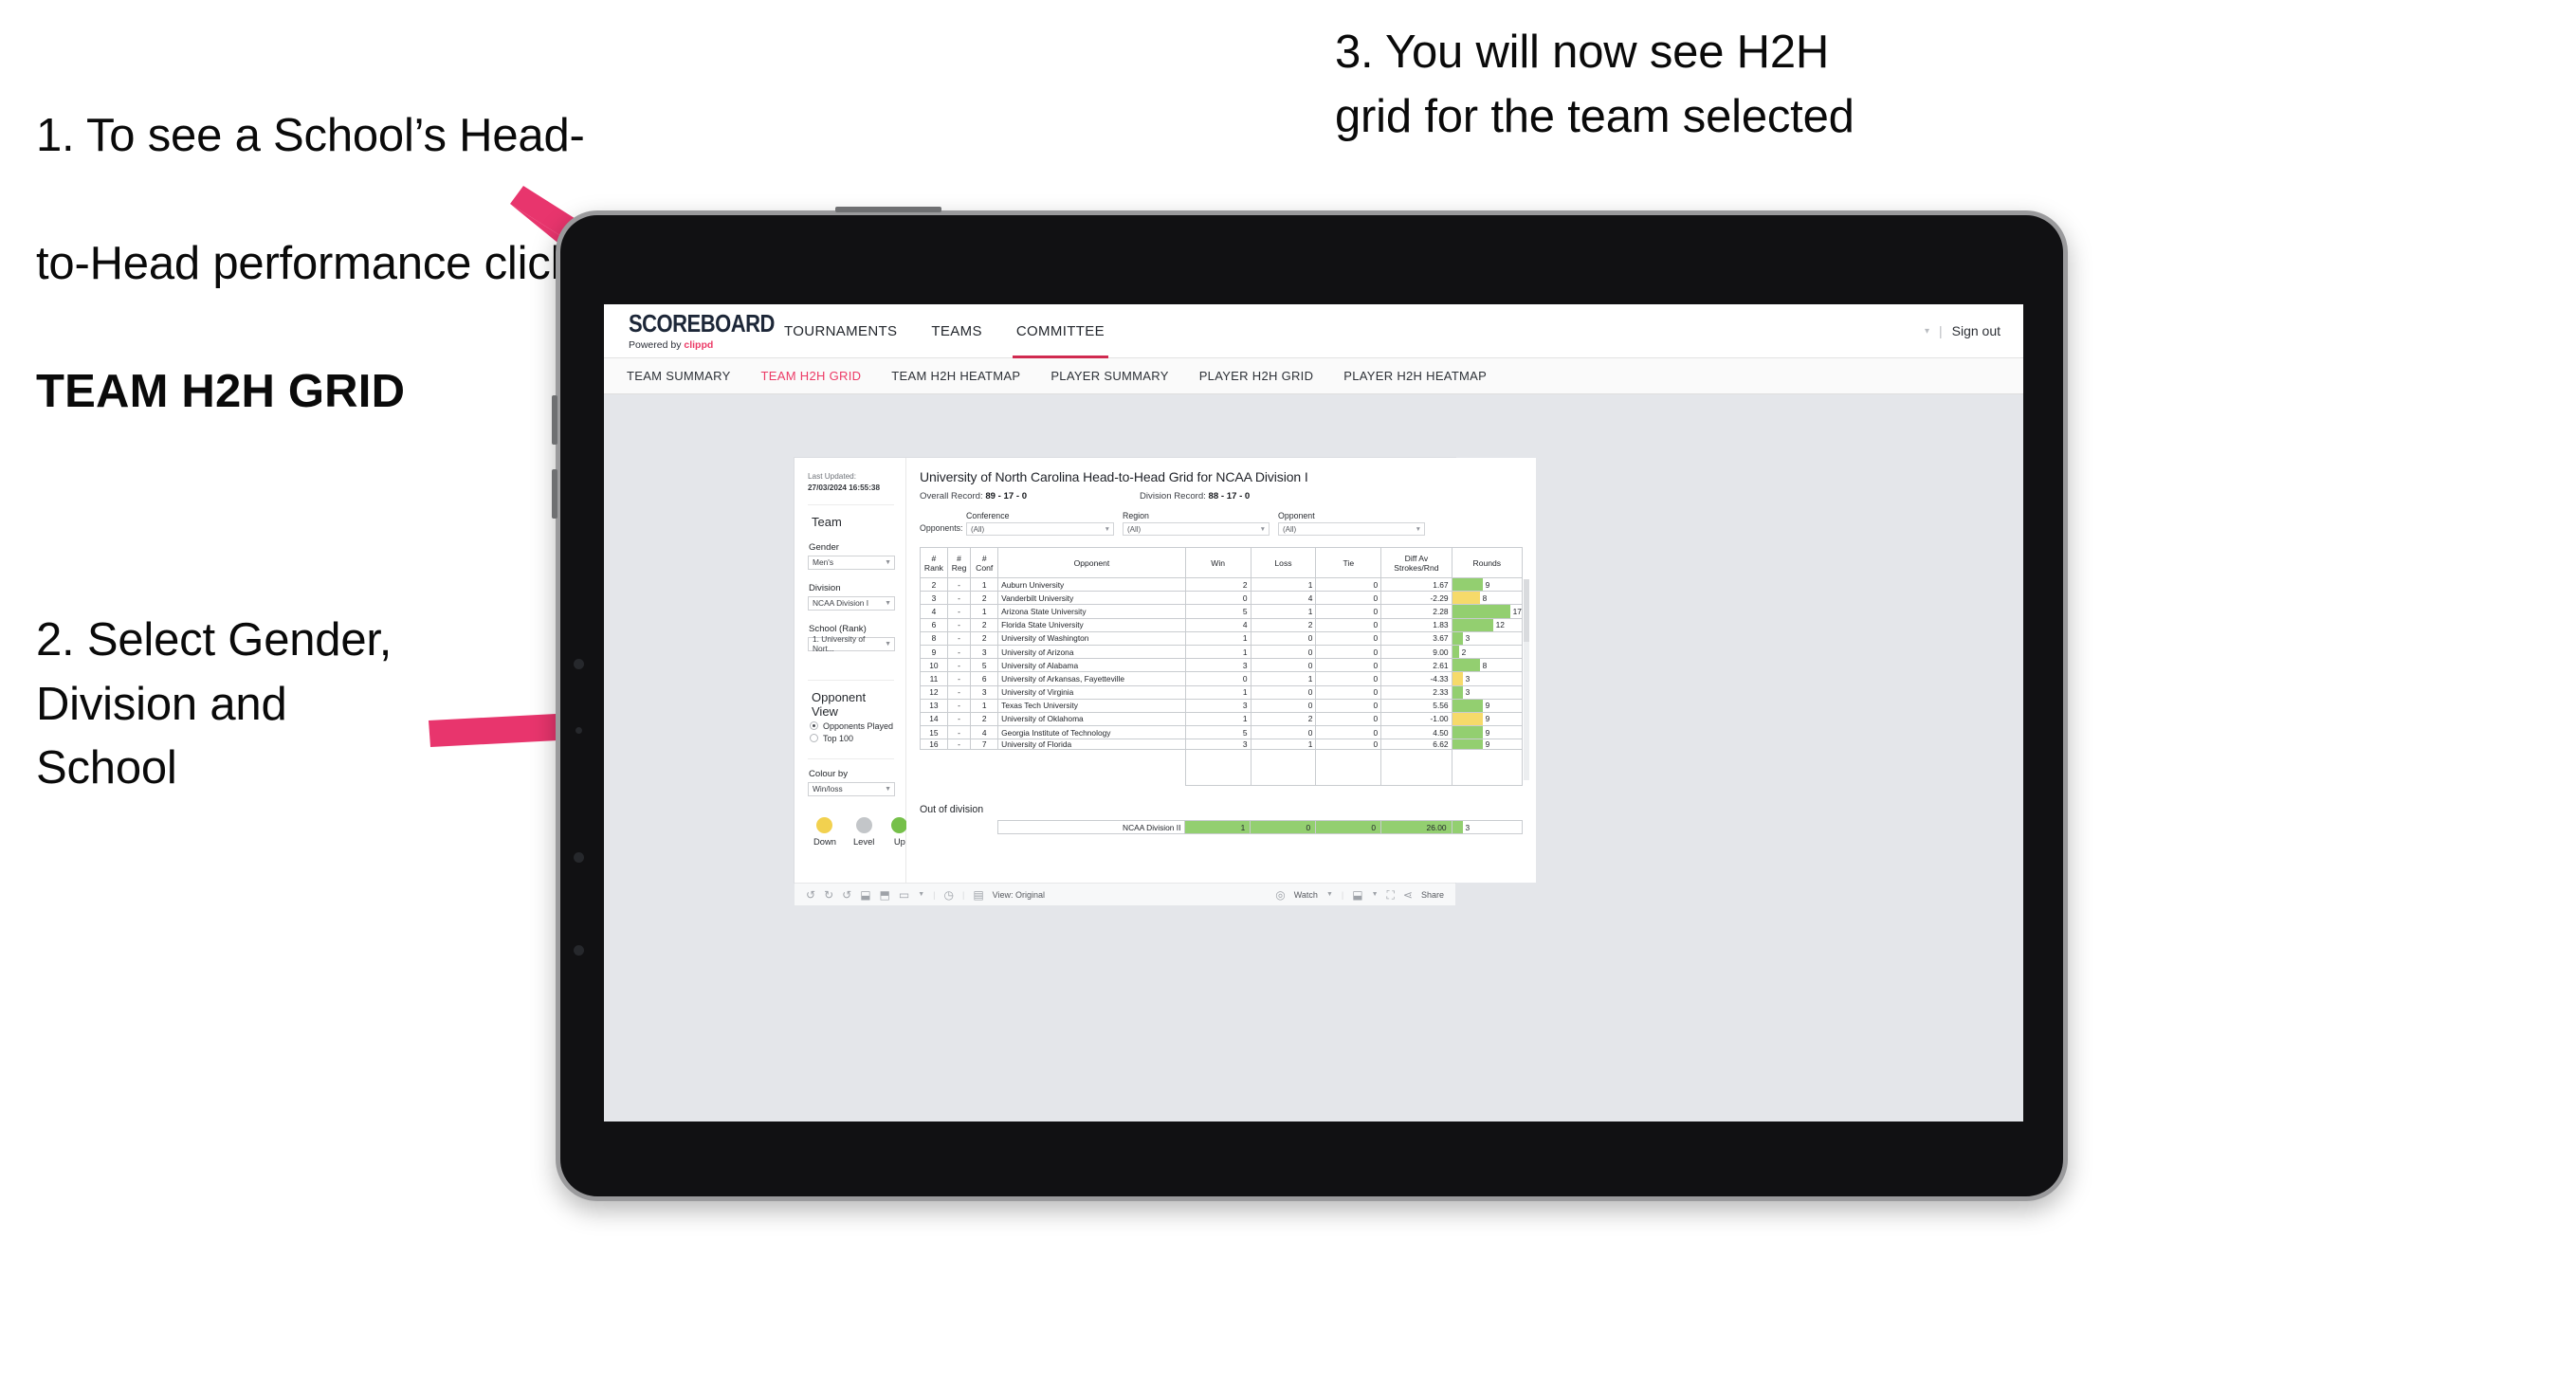 The width and height of the screenshot is (2576, 1386). I want to click on col-conf: # Conf, so click(984, 562).